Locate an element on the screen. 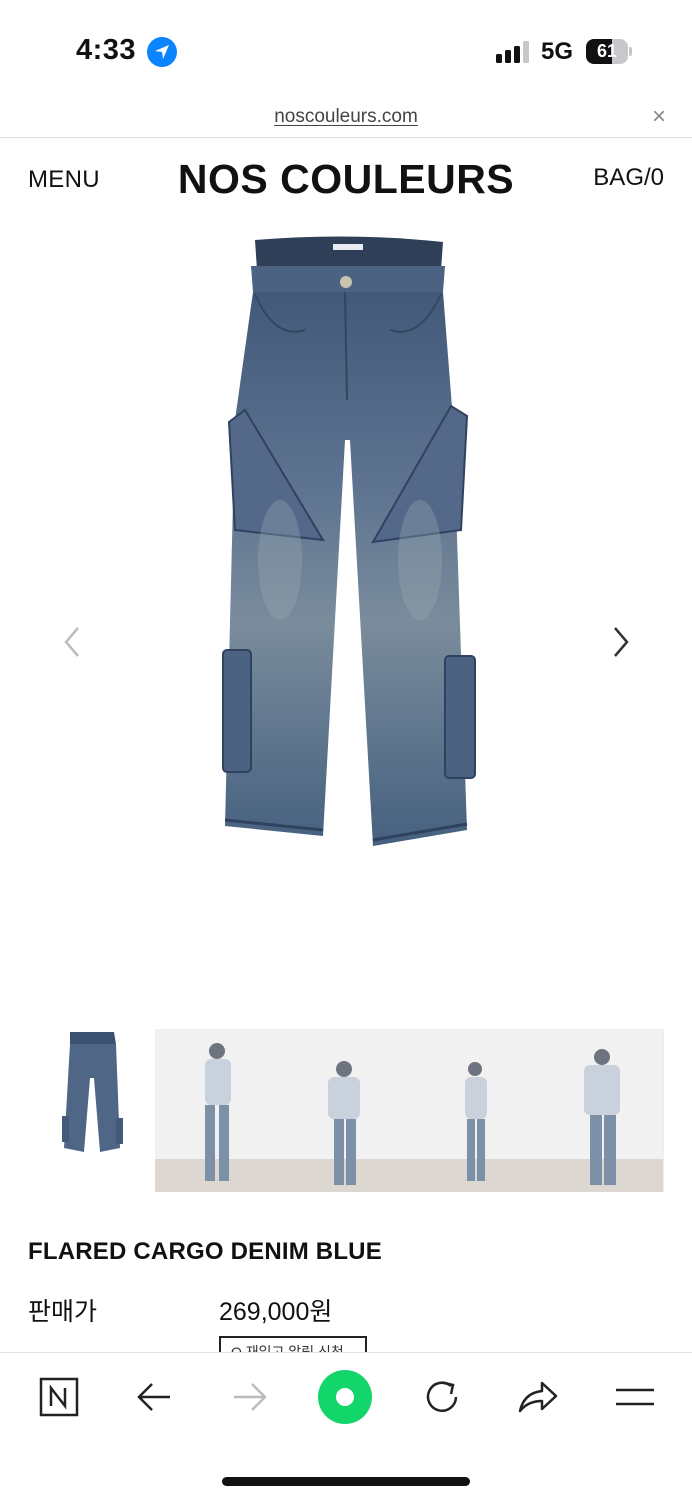 Image resolution: width=692 pixels, height=1500 pixels. thumbnail-strip is located at coordinates (346, 1110).